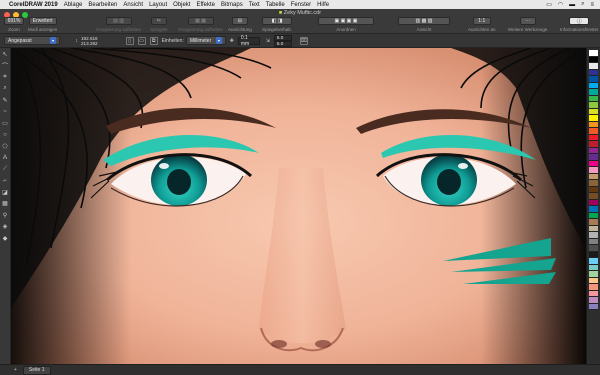 The width and height of the screenshot is (600, 375). I want to click on menu-fenster: Fenster, so click(301, 5).